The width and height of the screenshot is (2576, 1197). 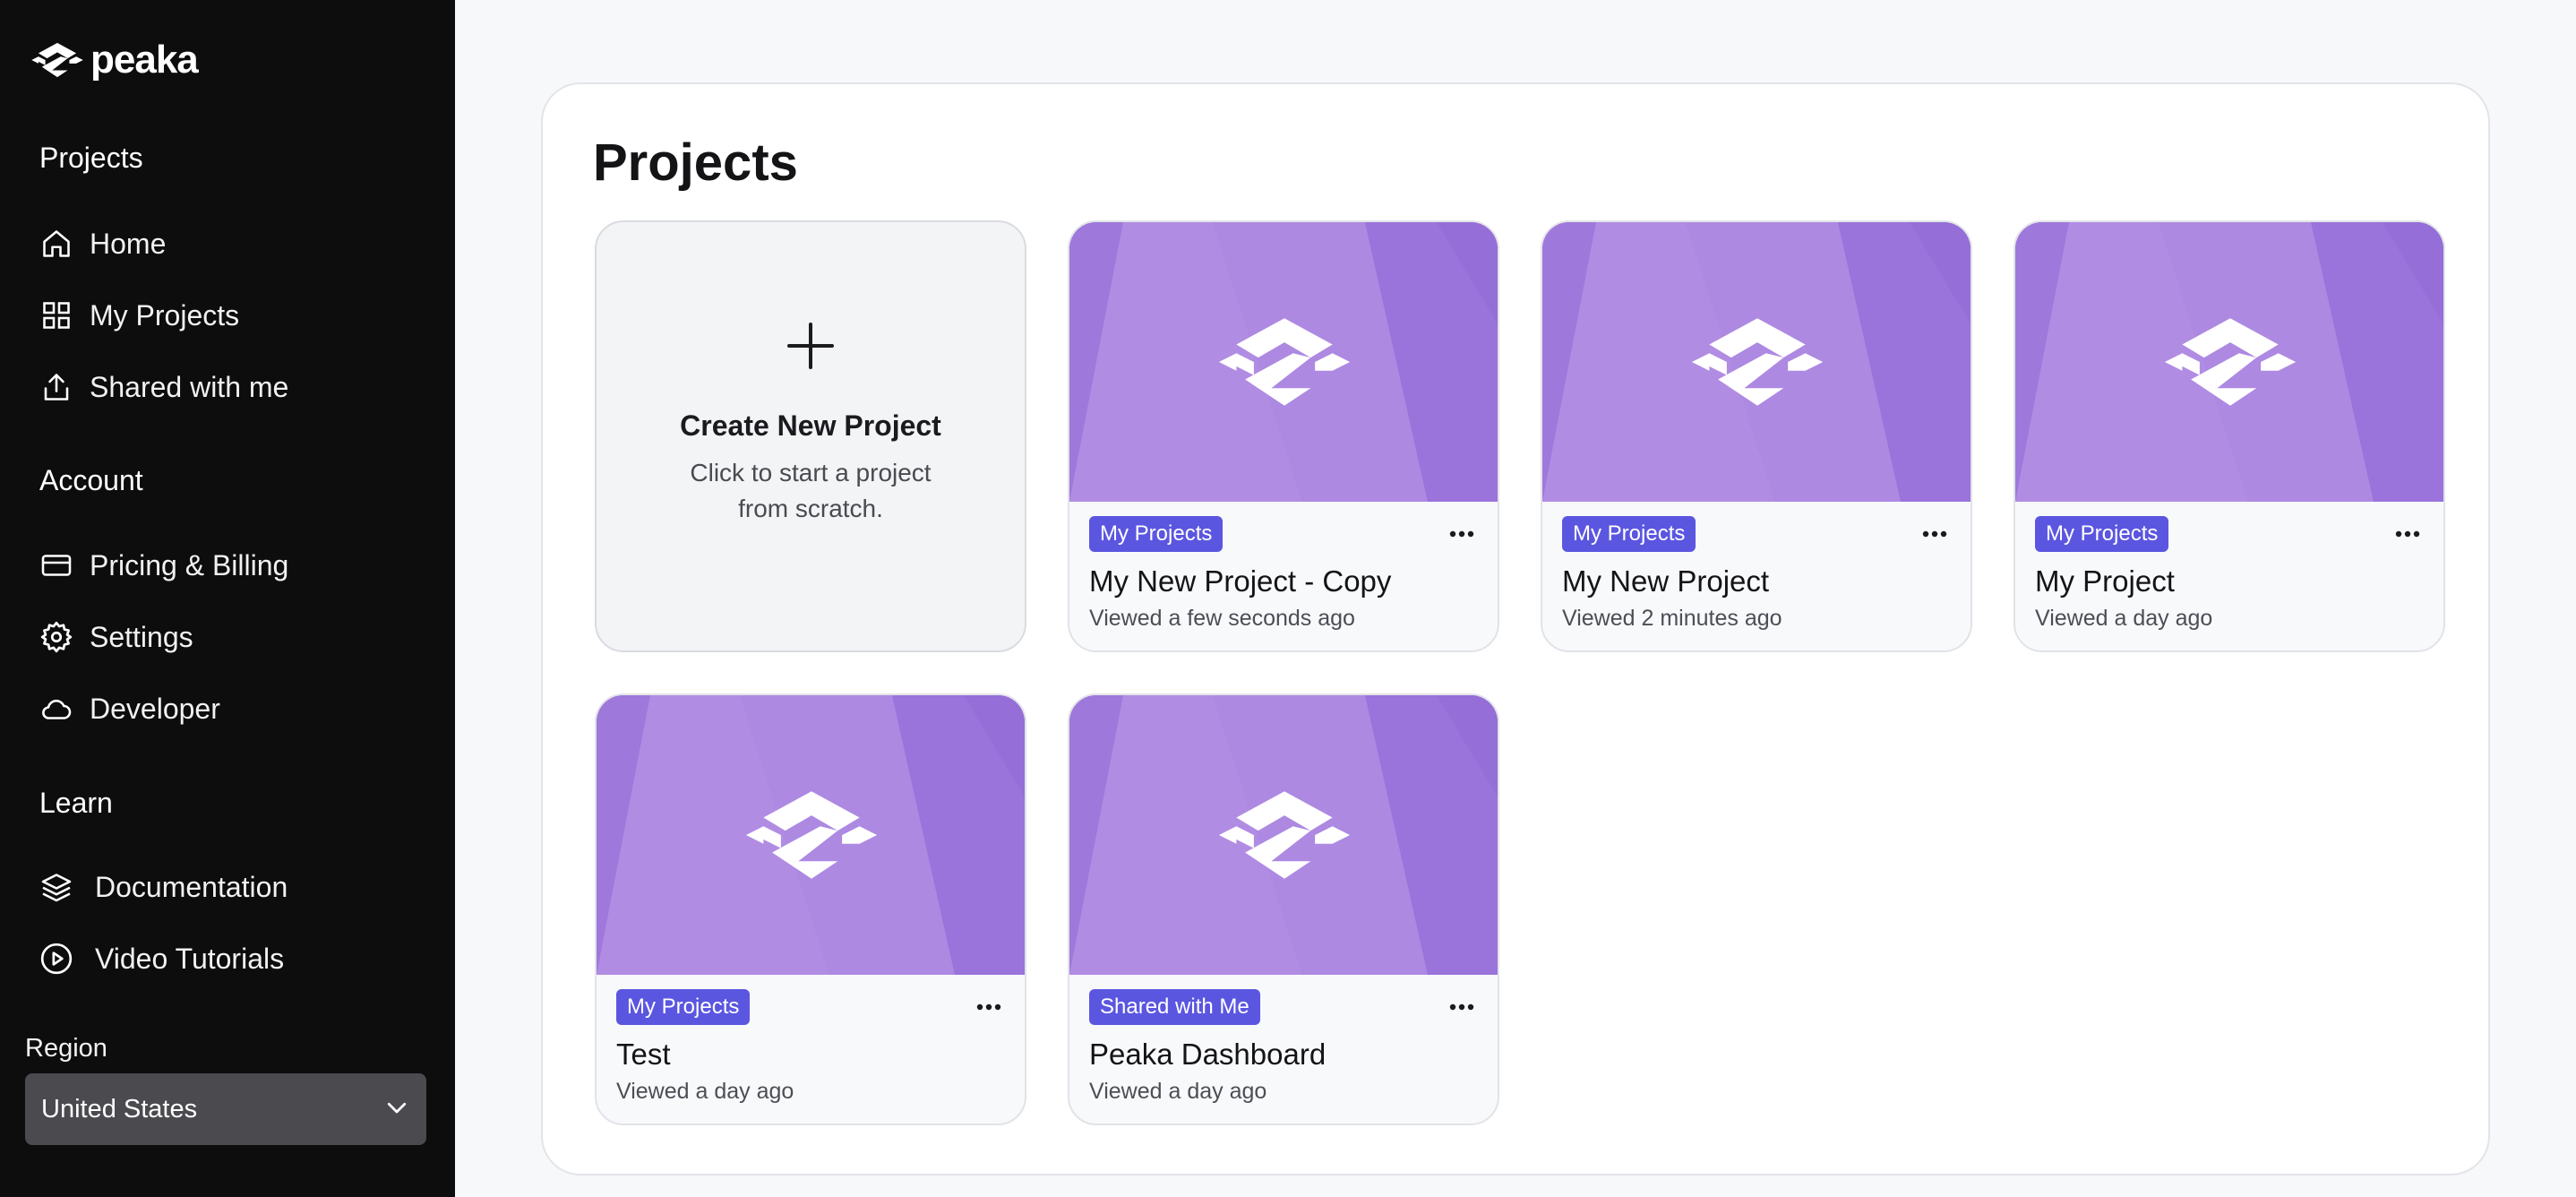 I want to click on sidebar-item-shared-with-me: Shared with me, so click(x=163, y=387).